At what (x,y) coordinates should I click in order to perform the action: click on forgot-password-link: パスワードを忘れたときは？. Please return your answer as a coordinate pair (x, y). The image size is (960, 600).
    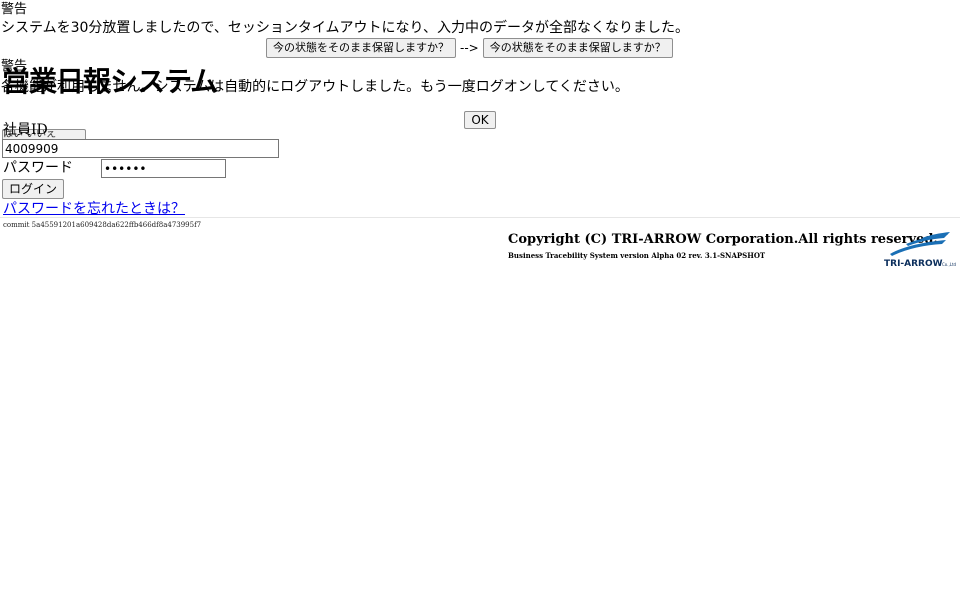
    Looking at the image, I should click on (94, 209).